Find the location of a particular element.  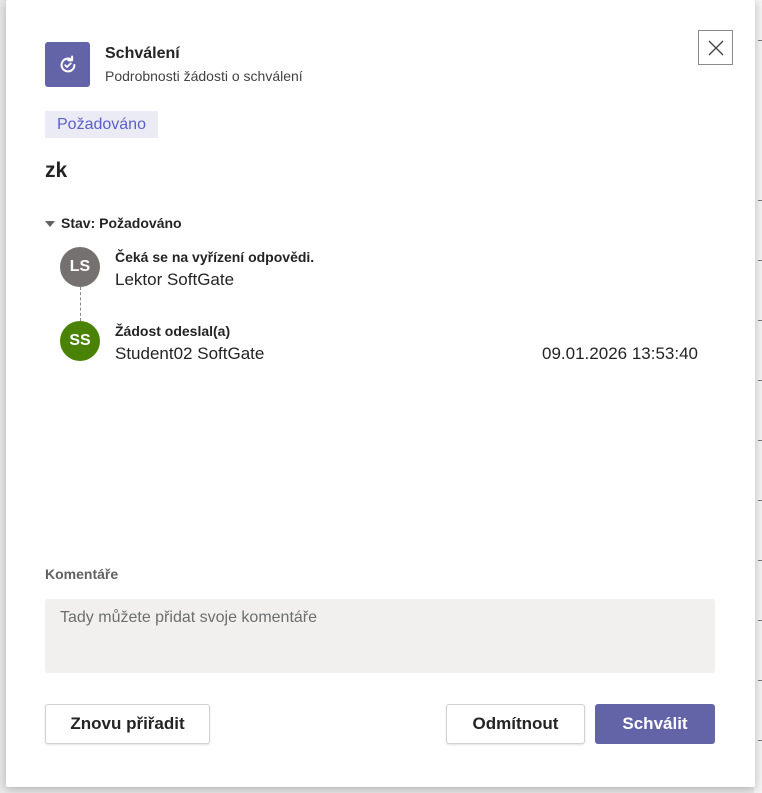

dialog-subtitle: Podrobnosti žádosti o schválení is located at coordinates (204, 76).